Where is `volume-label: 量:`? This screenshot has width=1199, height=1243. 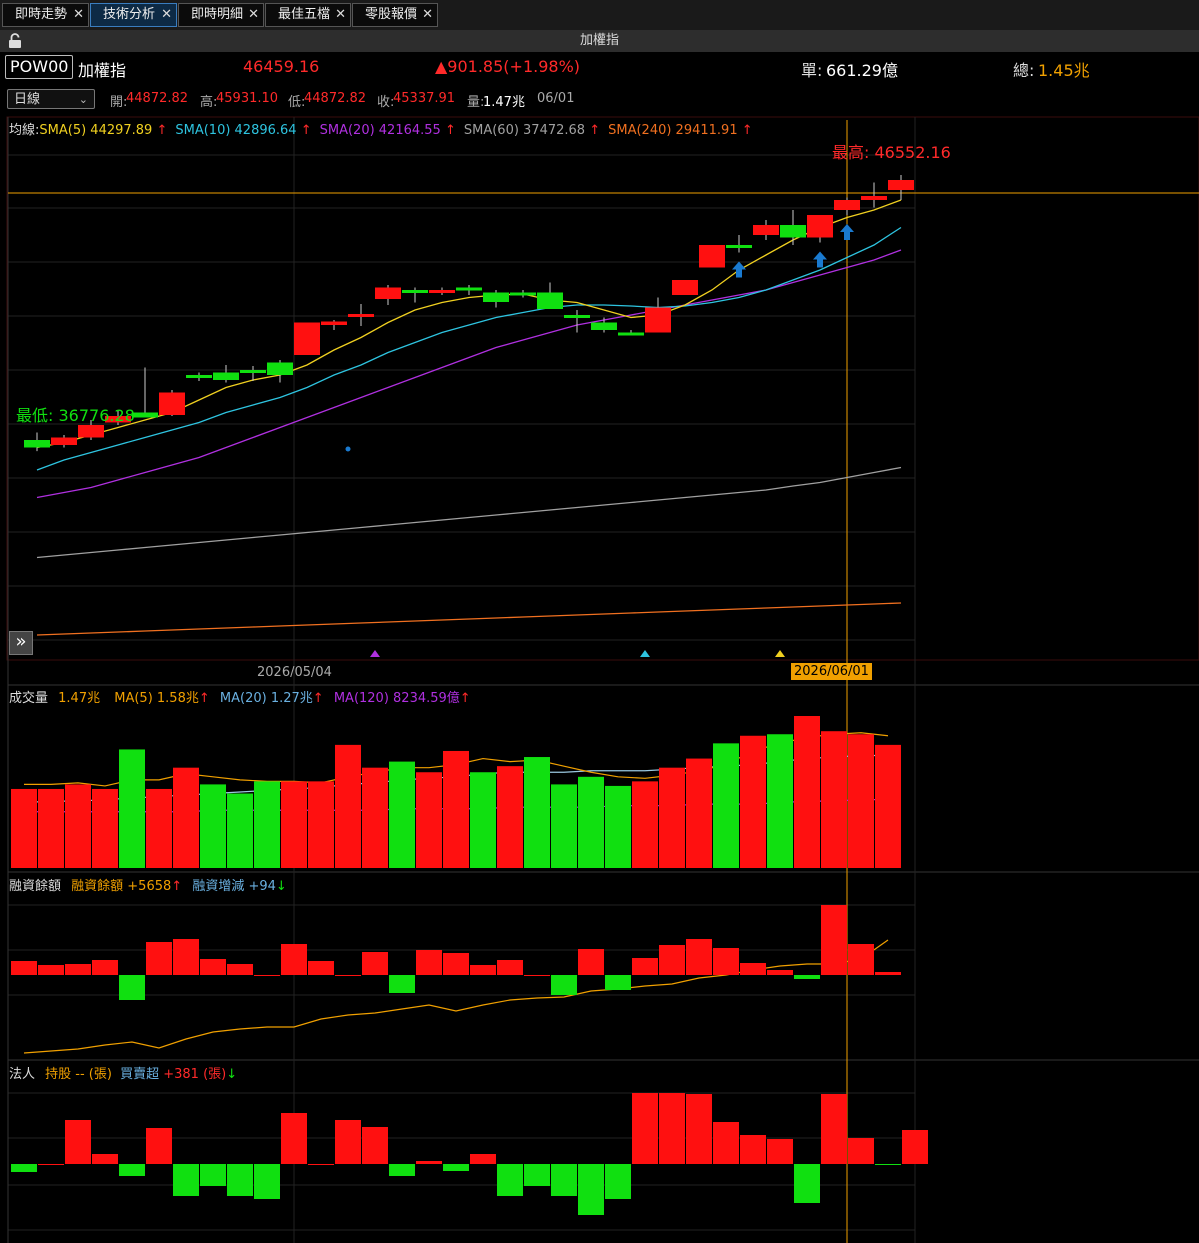
volume-label: 量: is located at coordinates (476, 102).